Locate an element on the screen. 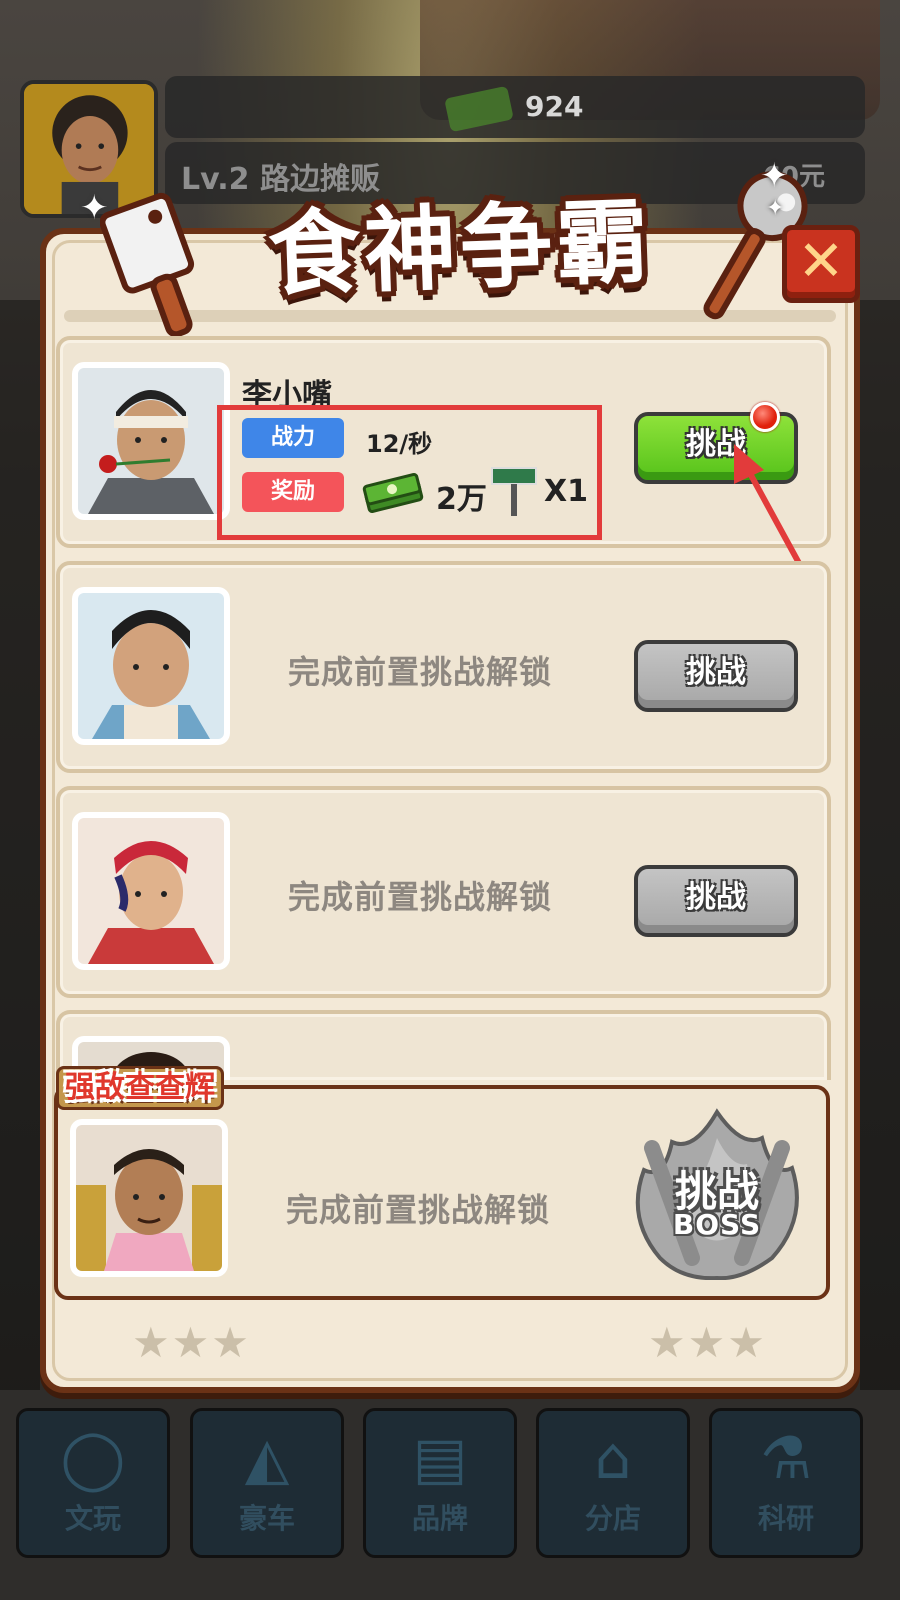 This screenshot has width=900, height=1600. street-sign-icon is located at coordinates (514, 491).